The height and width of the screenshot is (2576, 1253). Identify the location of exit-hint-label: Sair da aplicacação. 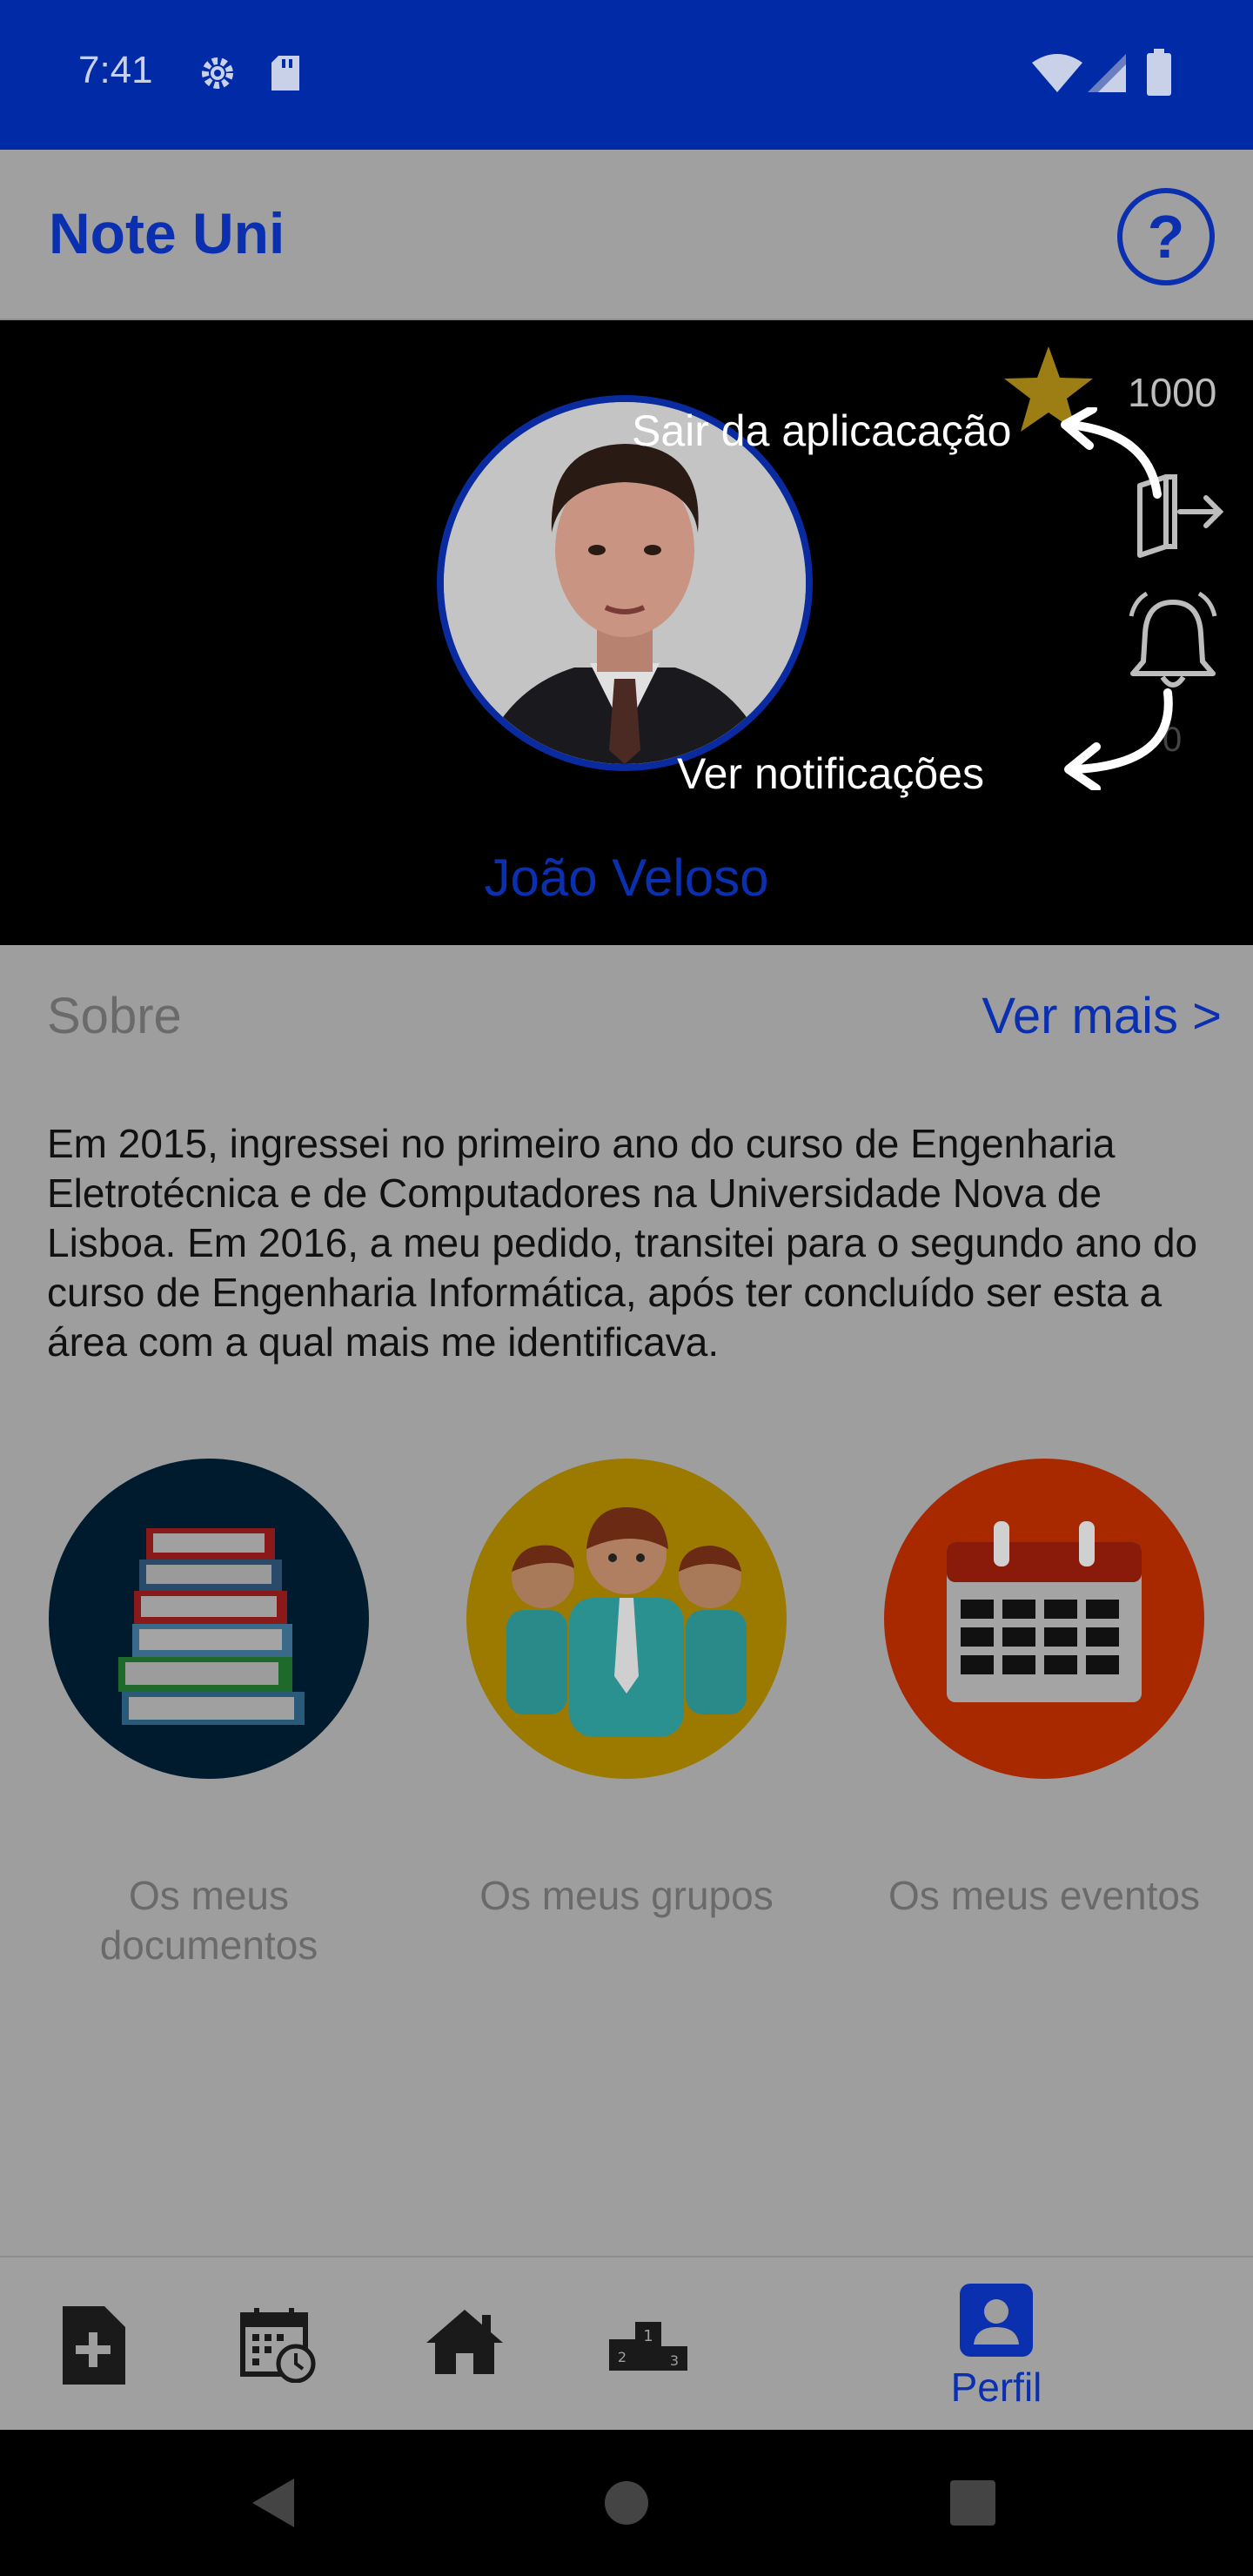
(822, 431).